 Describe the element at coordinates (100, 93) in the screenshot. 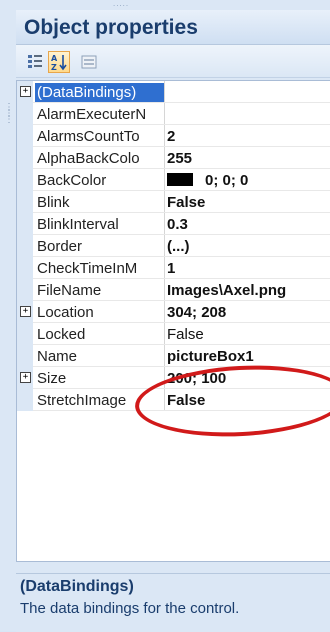

I see `property-name: (DataBindings)` at that location.